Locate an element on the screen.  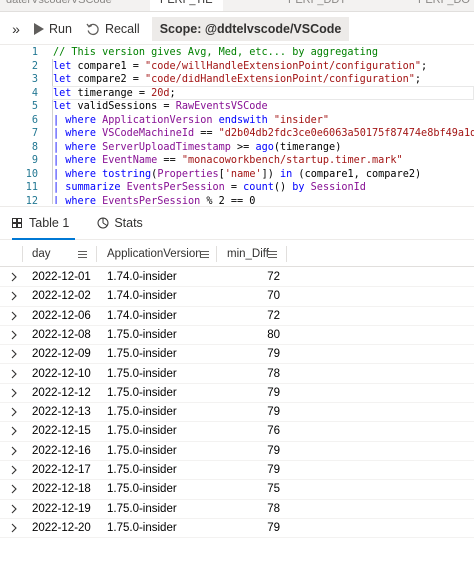
cell-day: 2022-12-10 is located at coordinates (61, 373).